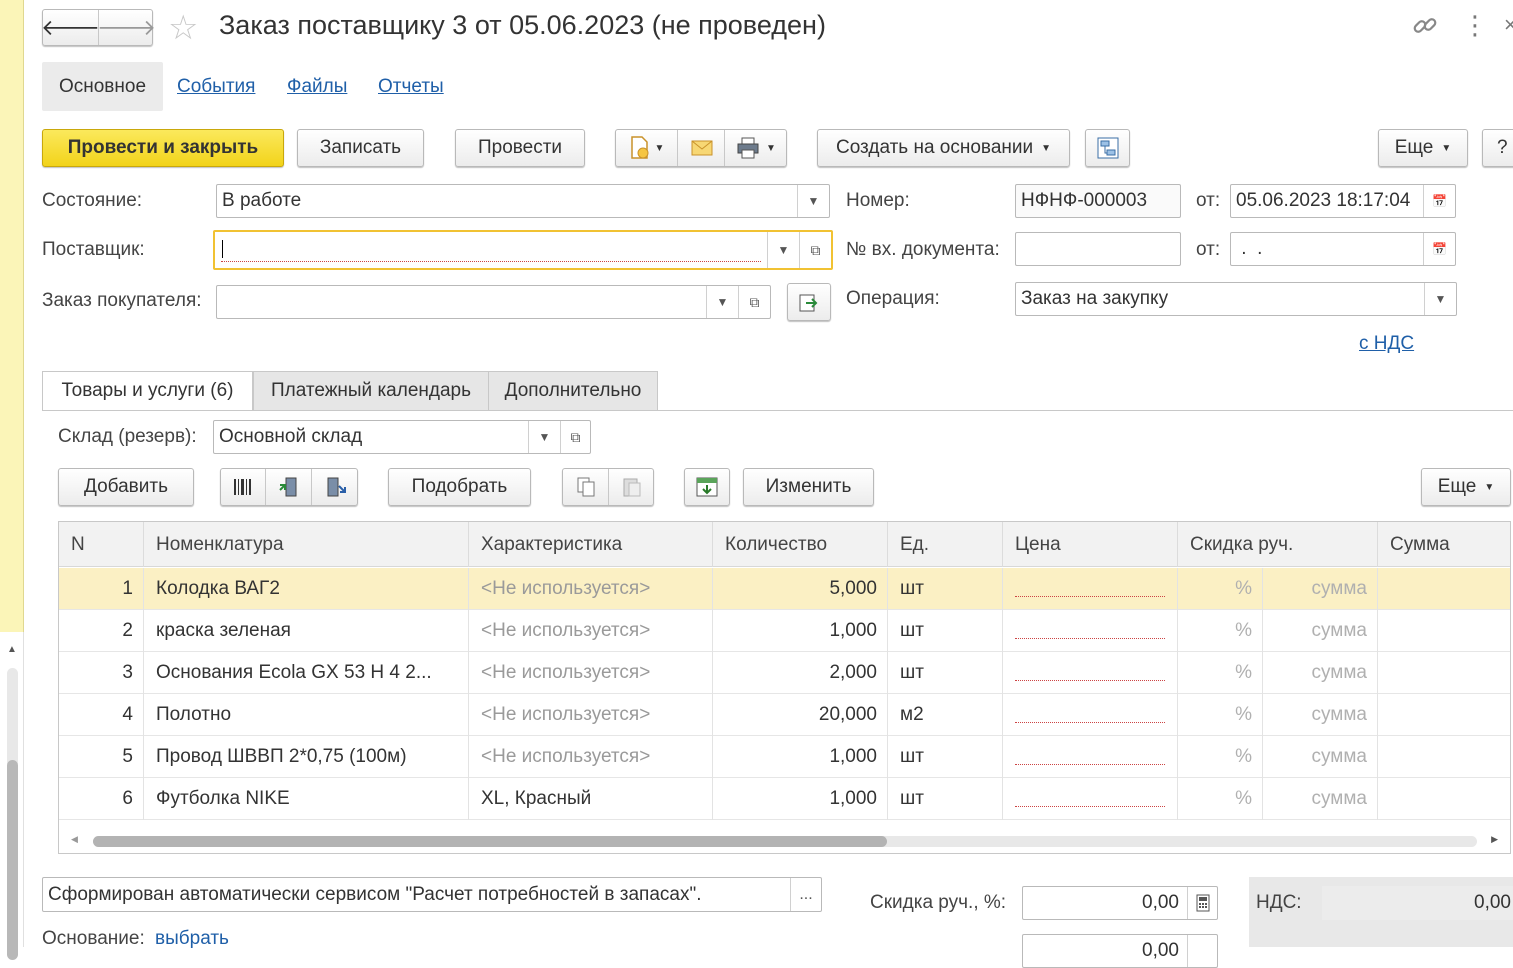  What do you see at coordinates (306, 757) in the screenshot?
I see `cell-item: Провод ШВВП 2*0,75 (100м)` at bounding box center [306, 757].